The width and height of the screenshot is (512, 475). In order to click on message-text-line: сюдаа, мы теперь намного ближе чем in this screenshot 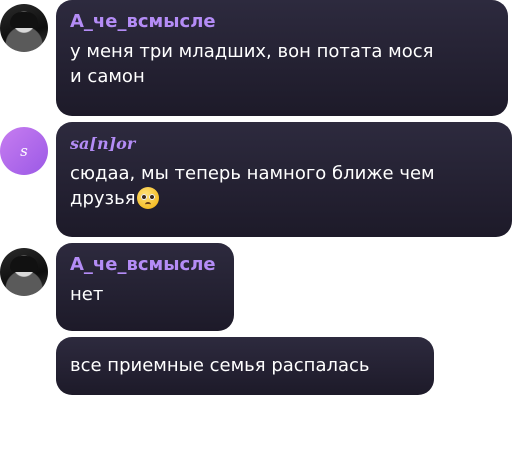, I will do `click(252, 173)`.